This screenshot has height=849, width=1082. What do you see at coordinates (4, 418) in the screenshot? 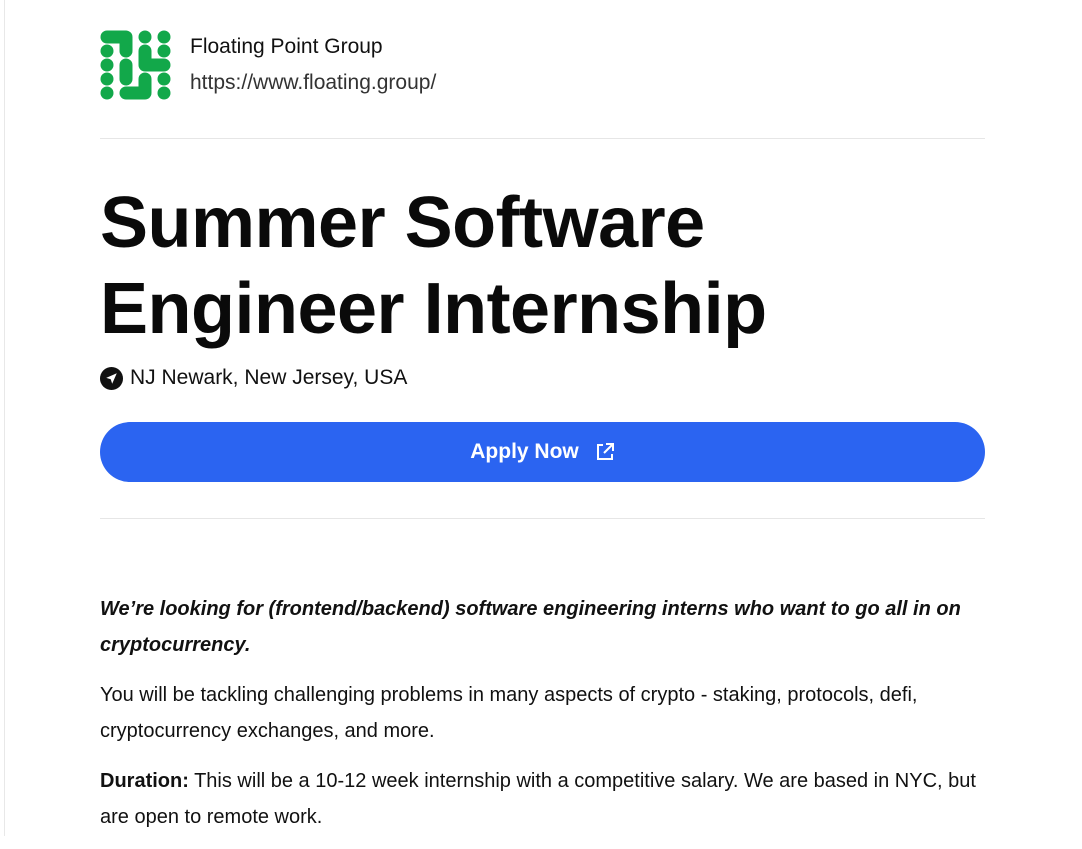
I see `page-left-border` at bounding box center [4, 418].